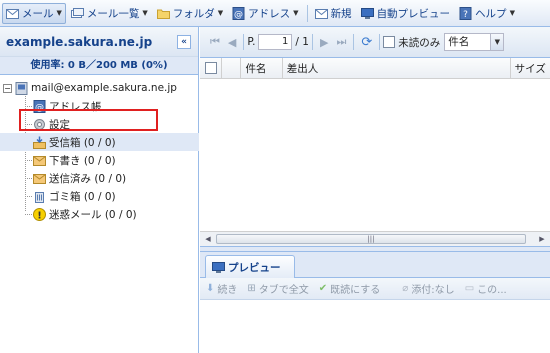  I want to click on preview-tab-strip: プレビュー, so click(375, 265).